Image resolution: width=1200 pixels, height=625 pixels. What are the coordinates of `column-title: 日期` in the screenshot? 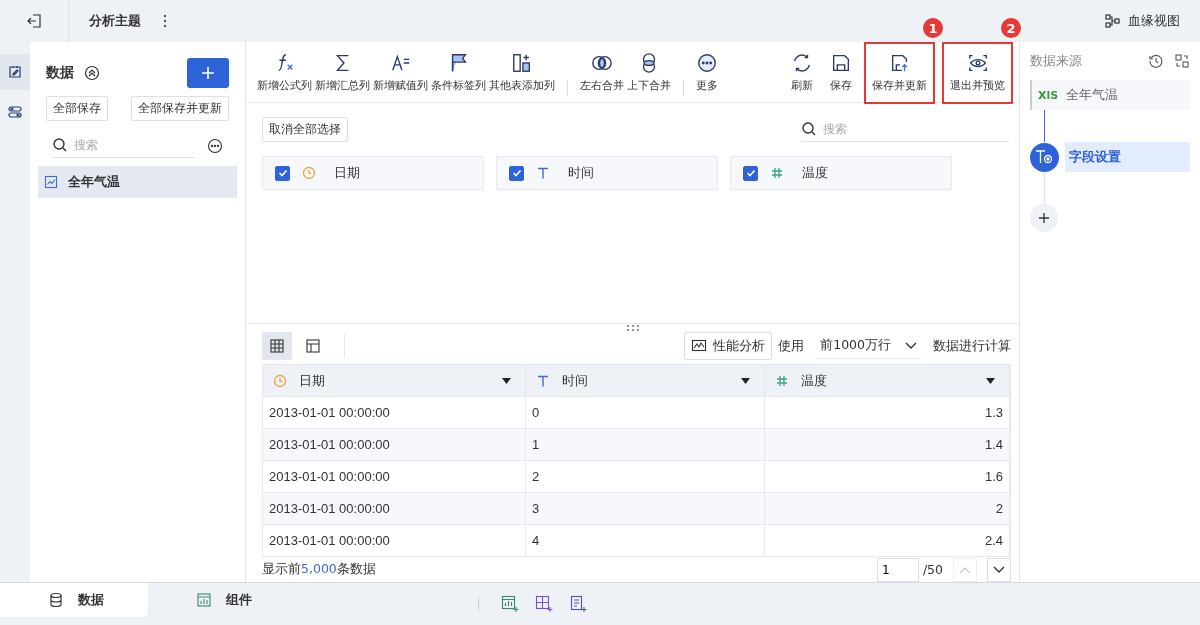 It's located at (312, 380).